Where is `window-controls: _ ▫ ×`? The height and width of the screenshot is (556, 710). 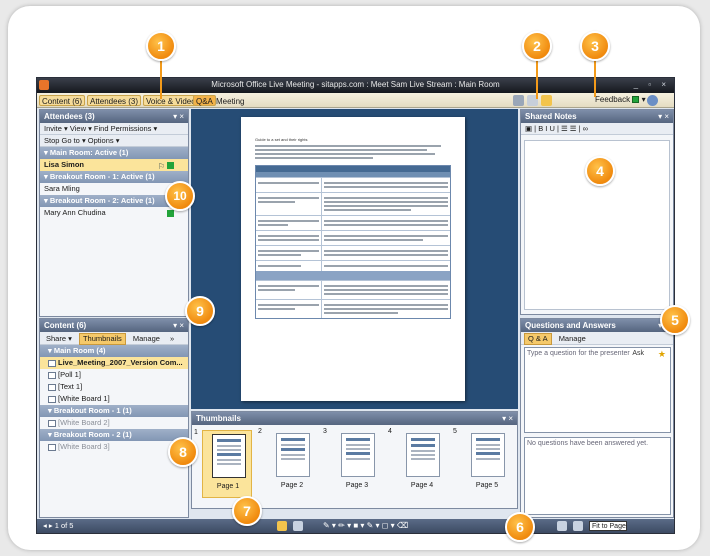
window-controls: _ ▫ × is located at coordinates (652, 84).